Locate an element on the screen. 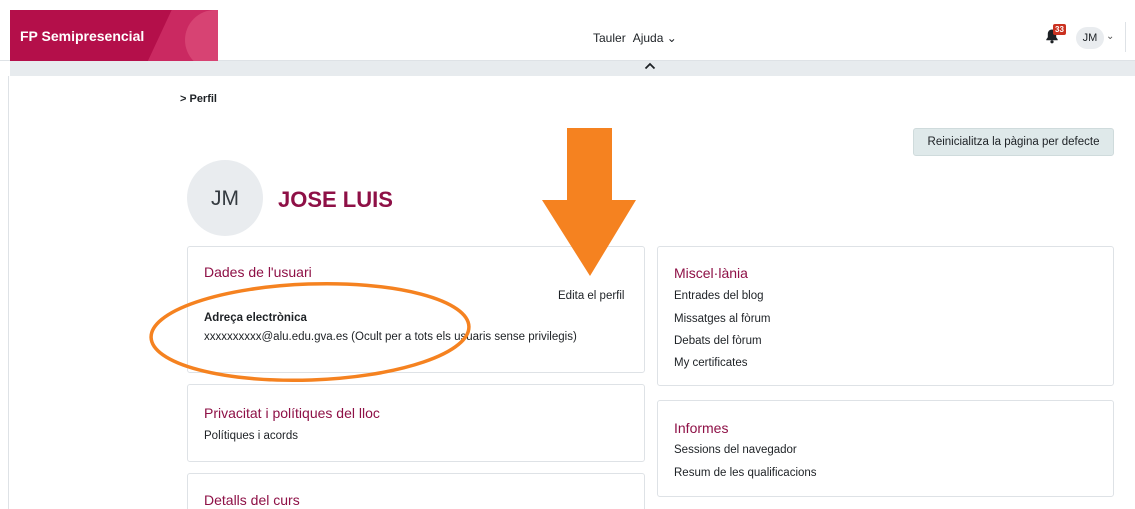 The image size is (1135, 509). header-collapse-bar is located at coordinates (572, 68).